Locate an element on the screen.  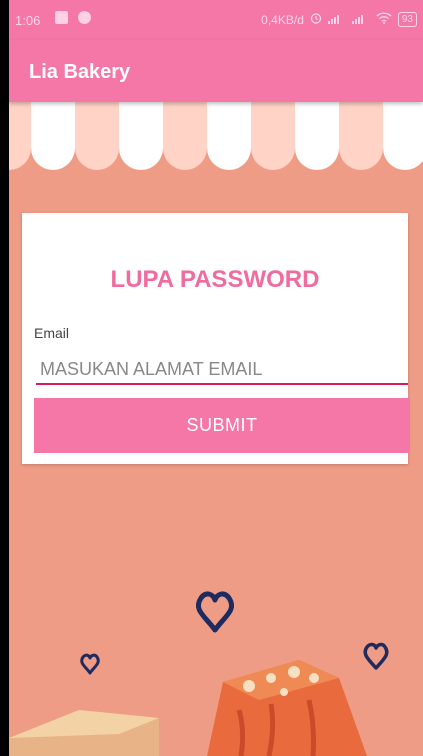
app-bar: Lia Bakery is located at coordinates (216, 71).